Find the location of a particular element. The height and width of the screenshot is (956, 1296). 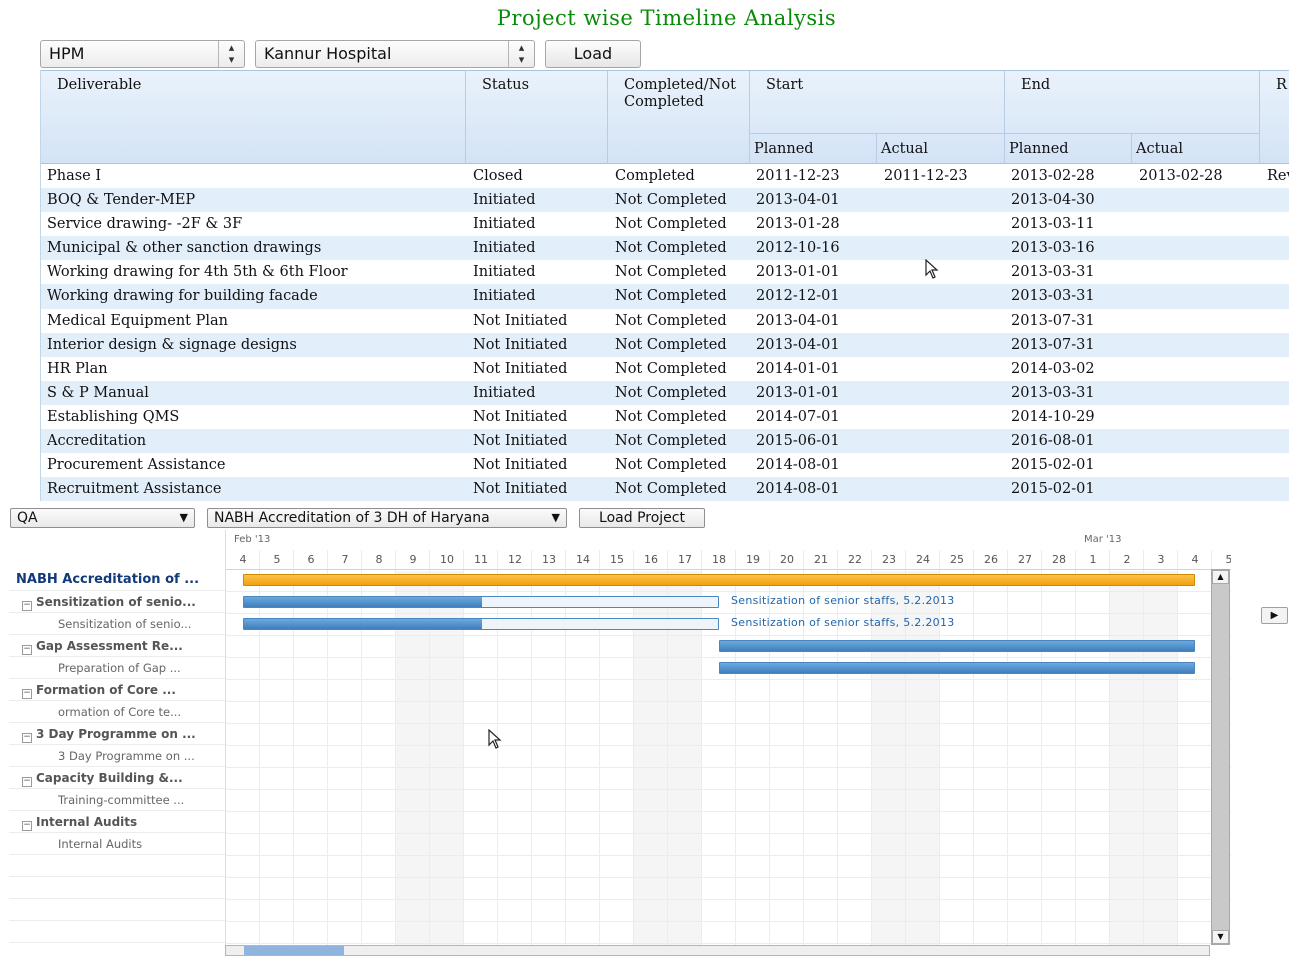

header-start-planned: Planned is located at coordinates (813, 148).